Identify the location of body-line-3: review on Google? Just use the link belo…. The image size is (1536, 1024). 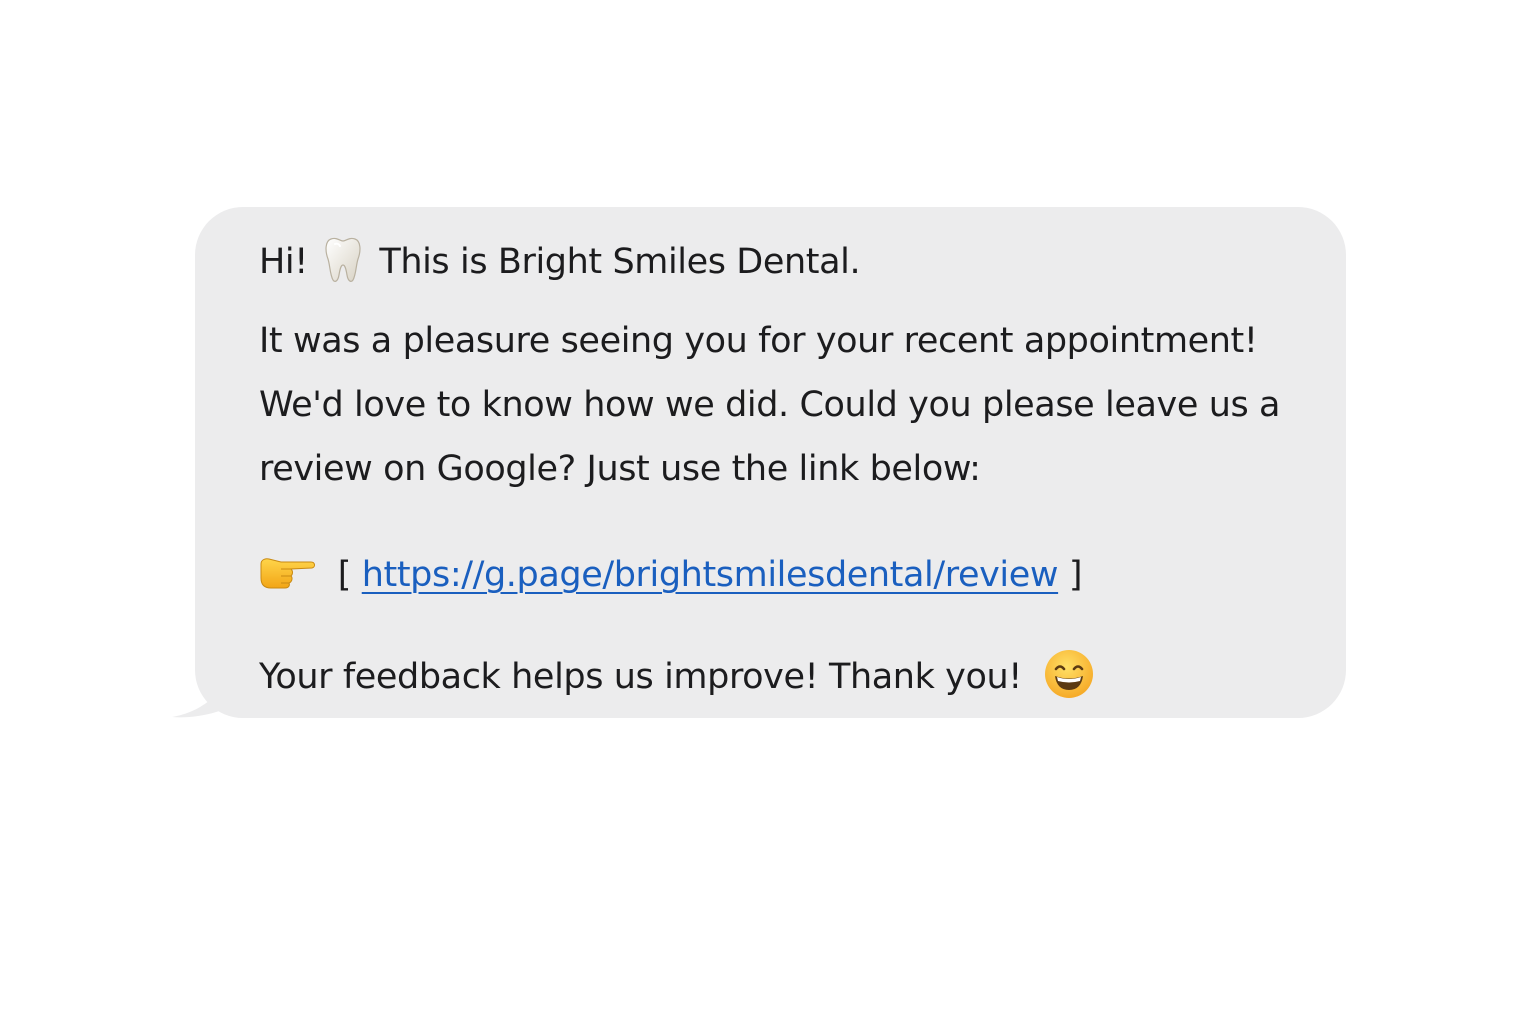
(620, 469).